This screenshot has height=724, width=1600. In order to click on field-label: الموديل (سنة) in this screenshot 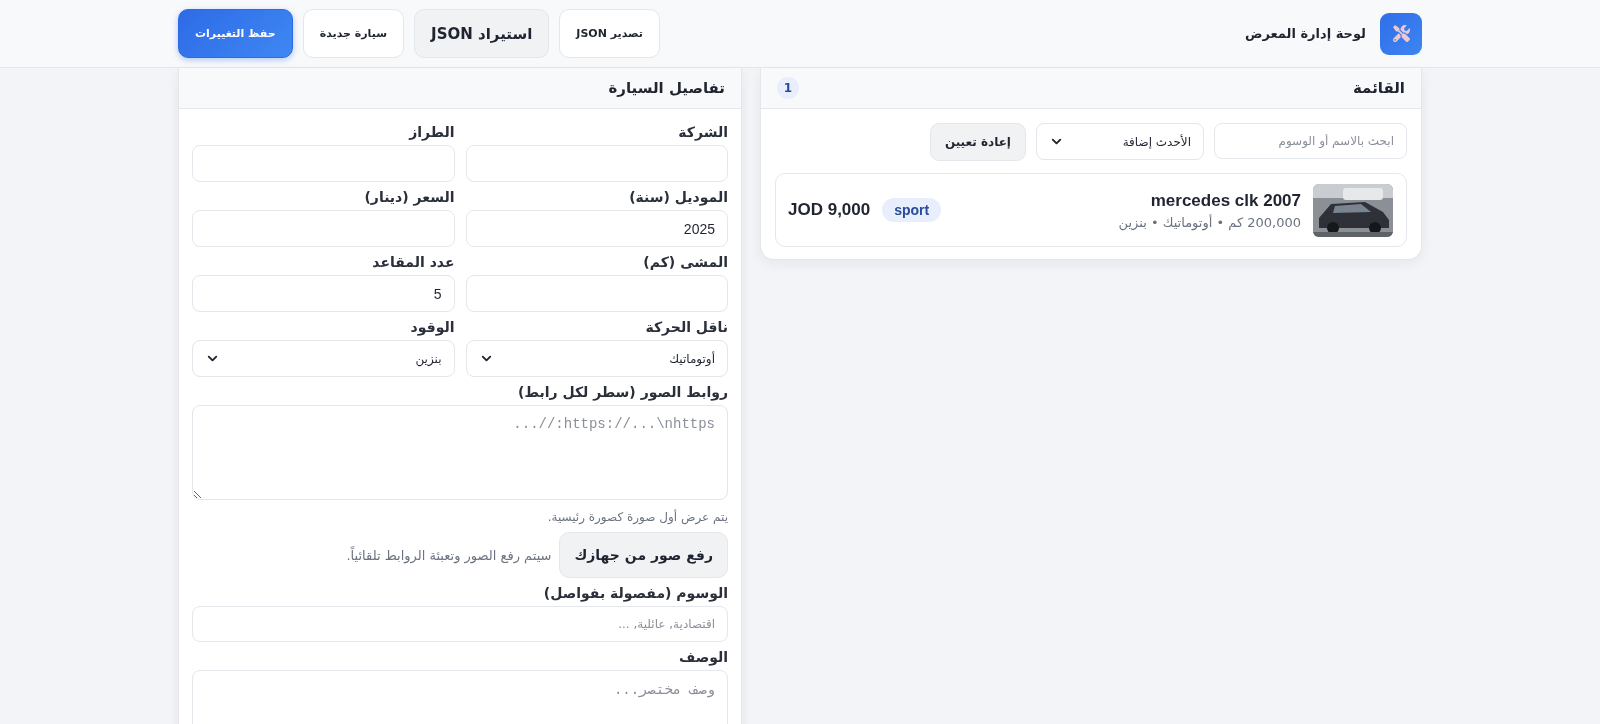, I will do `click(678, 197)`.